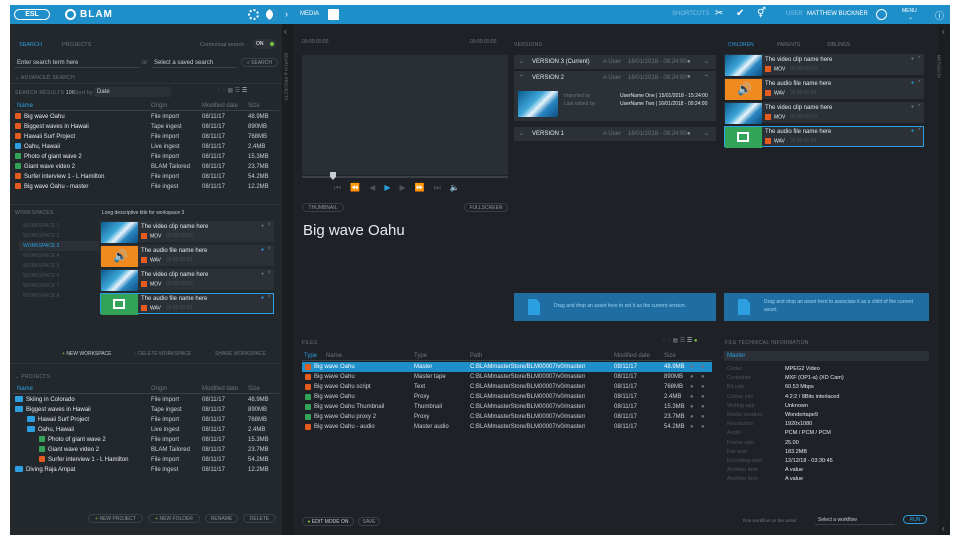  Describe the element at coordinates (943, 528) in the screenshot. I see `expand-right-icon: ‹` at that location.